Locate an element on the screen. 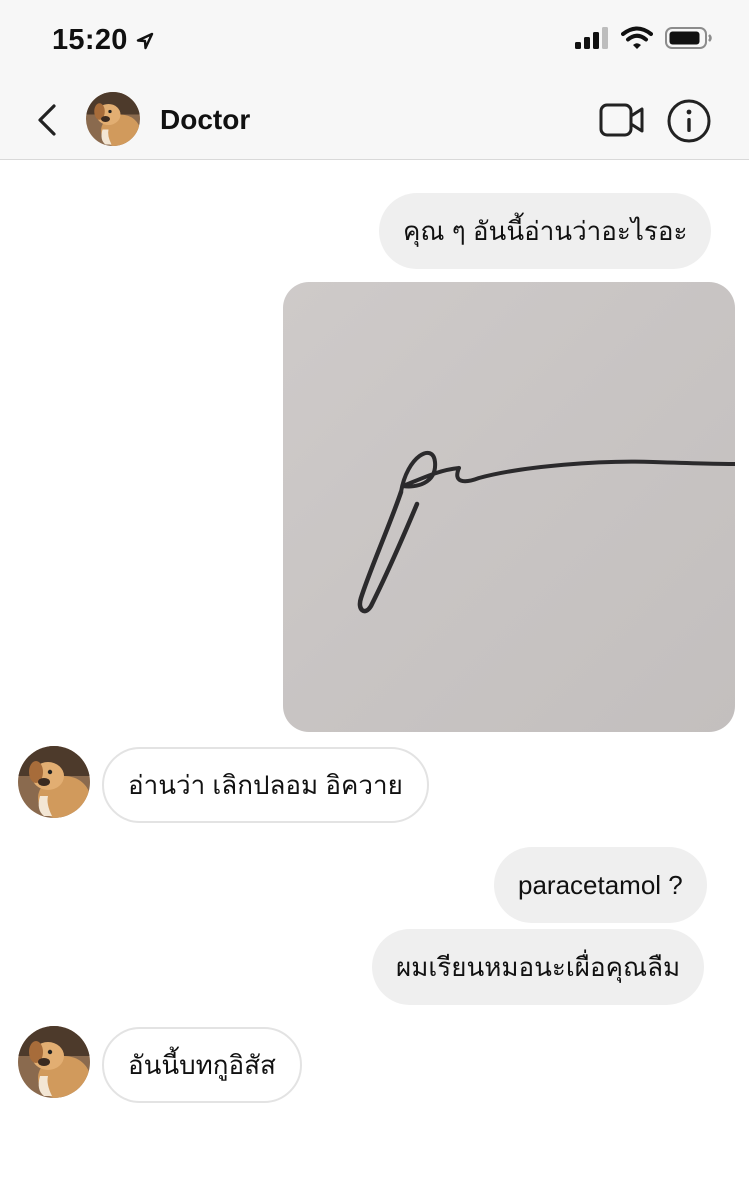 This screenshot has height=1200, width=749. status-indicators is located at coordinates (644, 38).